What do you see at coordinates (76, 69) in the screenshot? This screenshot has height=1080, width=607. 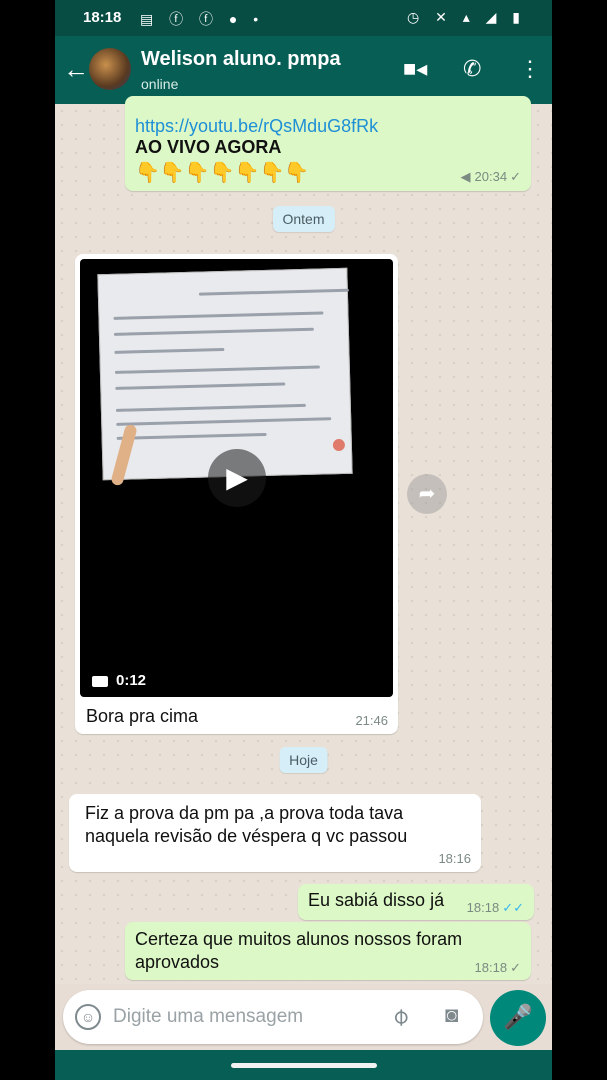 I see `back-arrow-icon: ←` at bounding box center [76, 69].